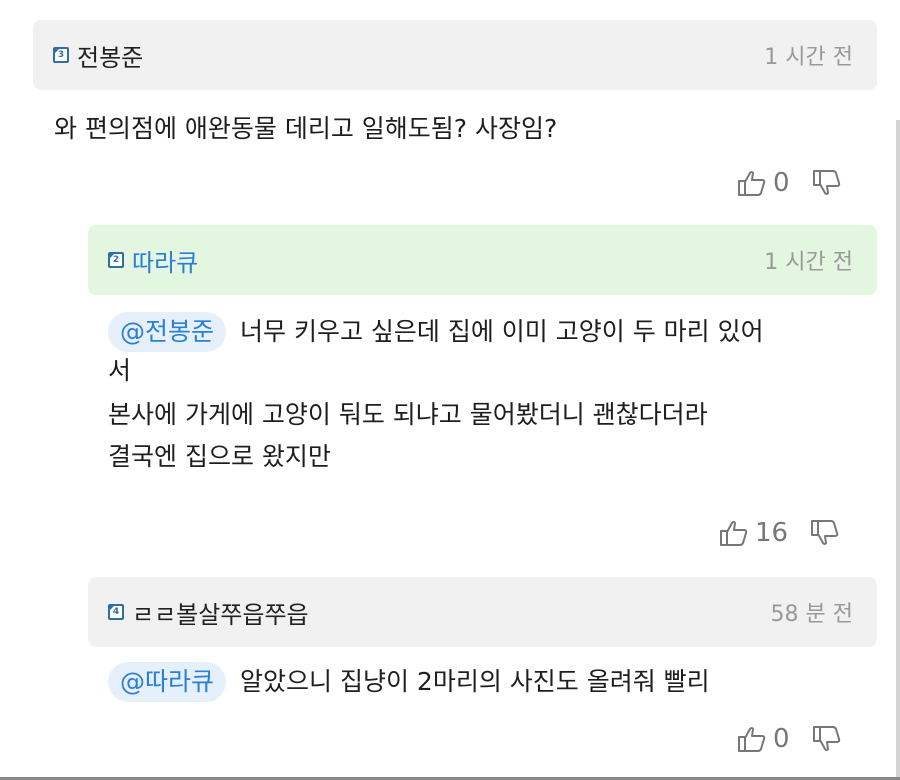  I want to click on comment-text: @따라큐 알았으니 집냥이 2마리의 사진도 올려줘 빨리, so click(500, 682).